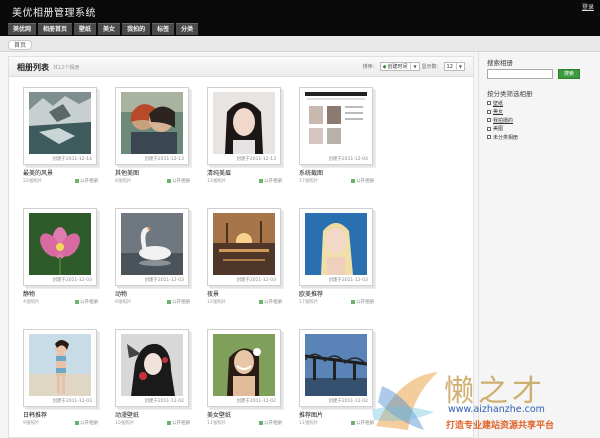 Image resolution: width=600 pixels, height=438 pixels. What do you see at coordinates (311, 293) in the screenshot?
I see `album-title: 欧美推荐` at bounding box center [311, 293].